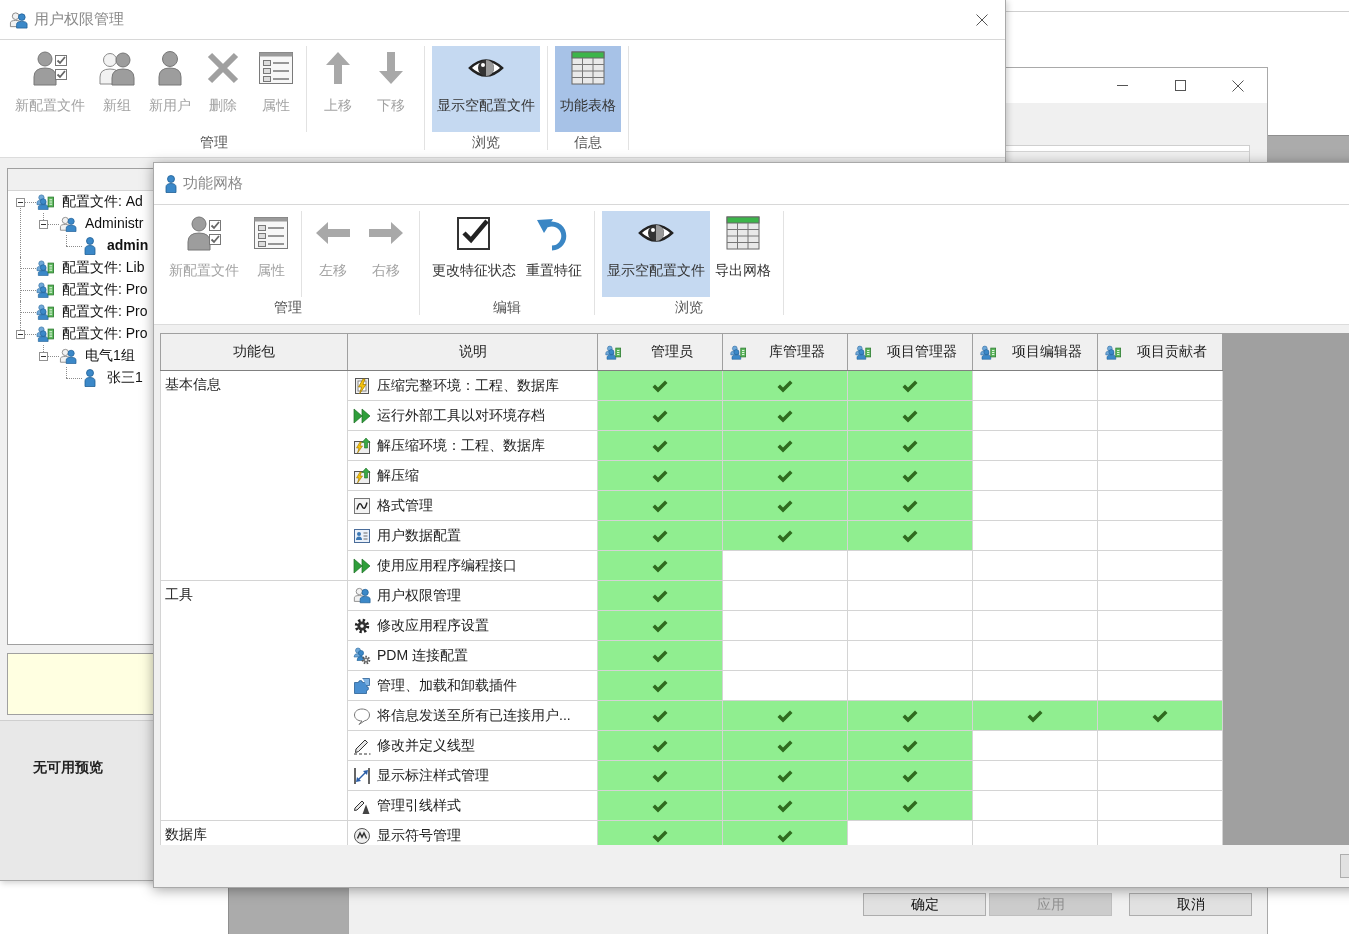 This screenshot has height=934, width=1349. Describe the element at coordinates (114, 224) in the screenshot. I see `tree-item: Administr` at that location.